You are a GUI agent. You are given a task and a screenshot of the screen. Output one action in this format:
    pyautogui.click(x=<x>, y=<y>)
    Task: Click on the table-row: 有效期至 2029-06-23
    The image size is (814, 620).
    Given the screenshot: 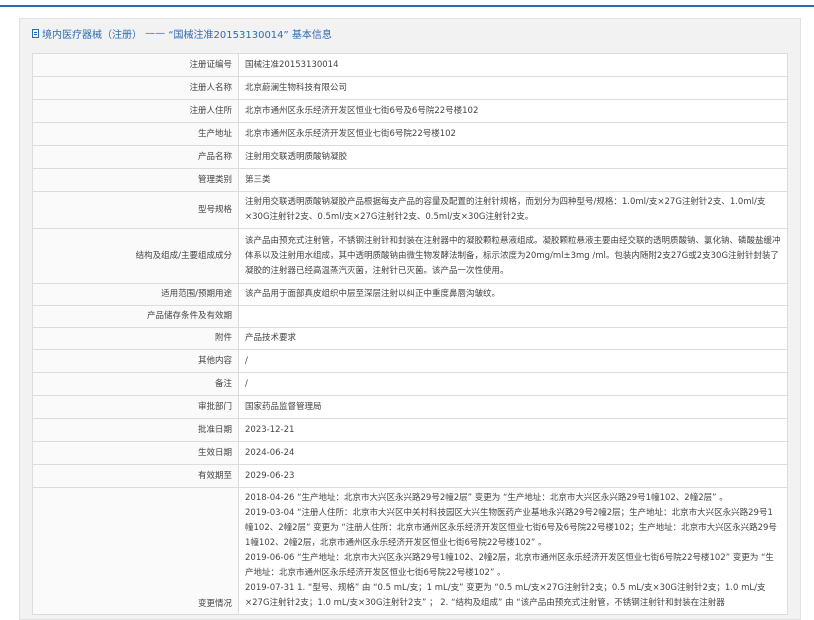 What is the action you would take?
    pyautogui.click(x=410, y=476)
    